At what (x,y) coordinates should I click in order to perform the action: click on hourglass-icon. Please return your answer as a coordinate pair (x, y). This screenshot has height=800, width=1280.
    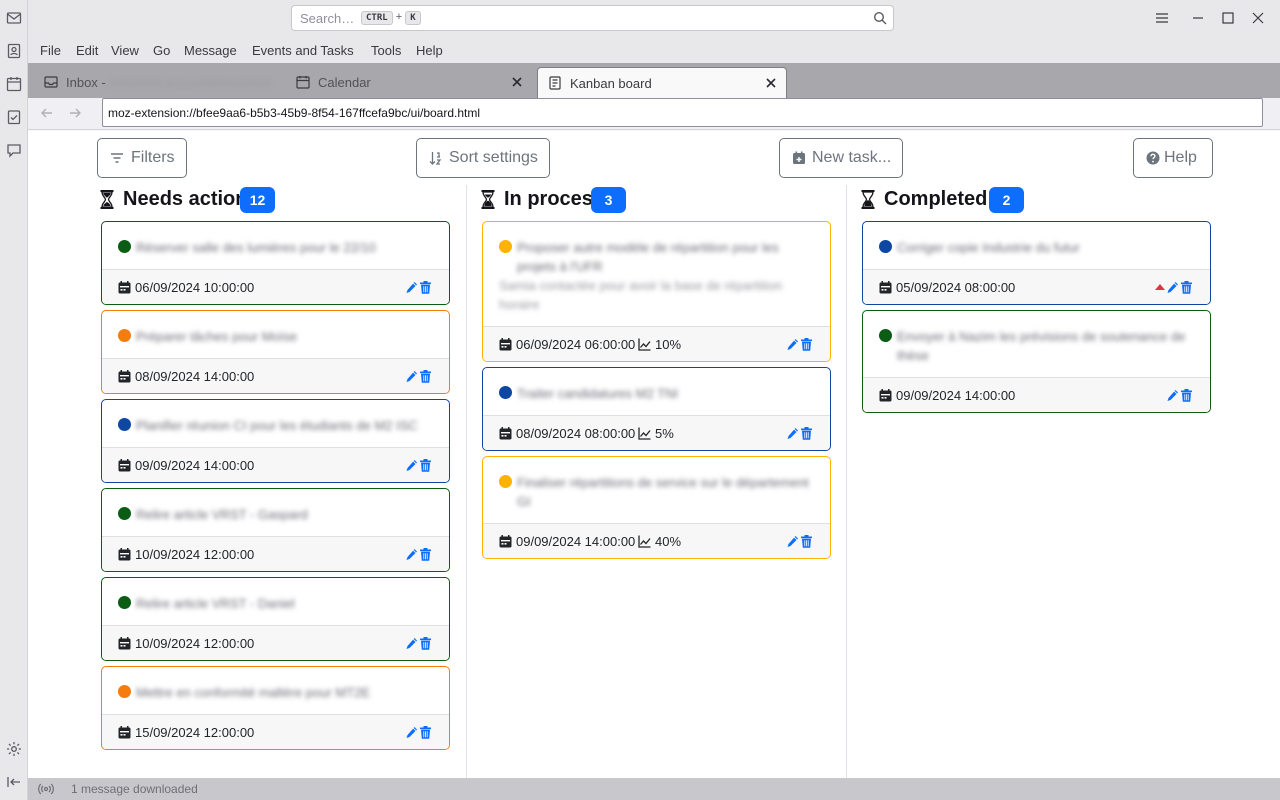
    Looking at the image, I should click on (107, 199).